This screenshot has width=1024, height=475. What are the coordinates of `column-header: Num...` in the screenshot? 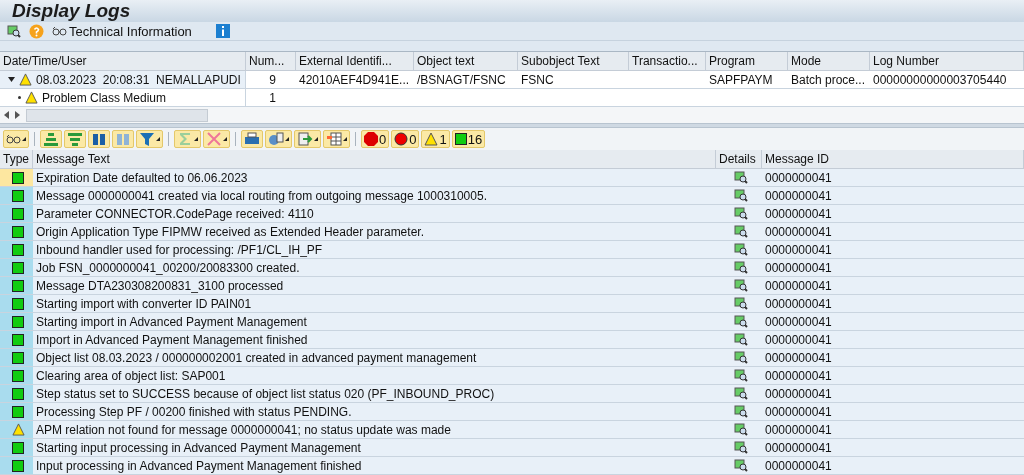 It's located at (271, 62).